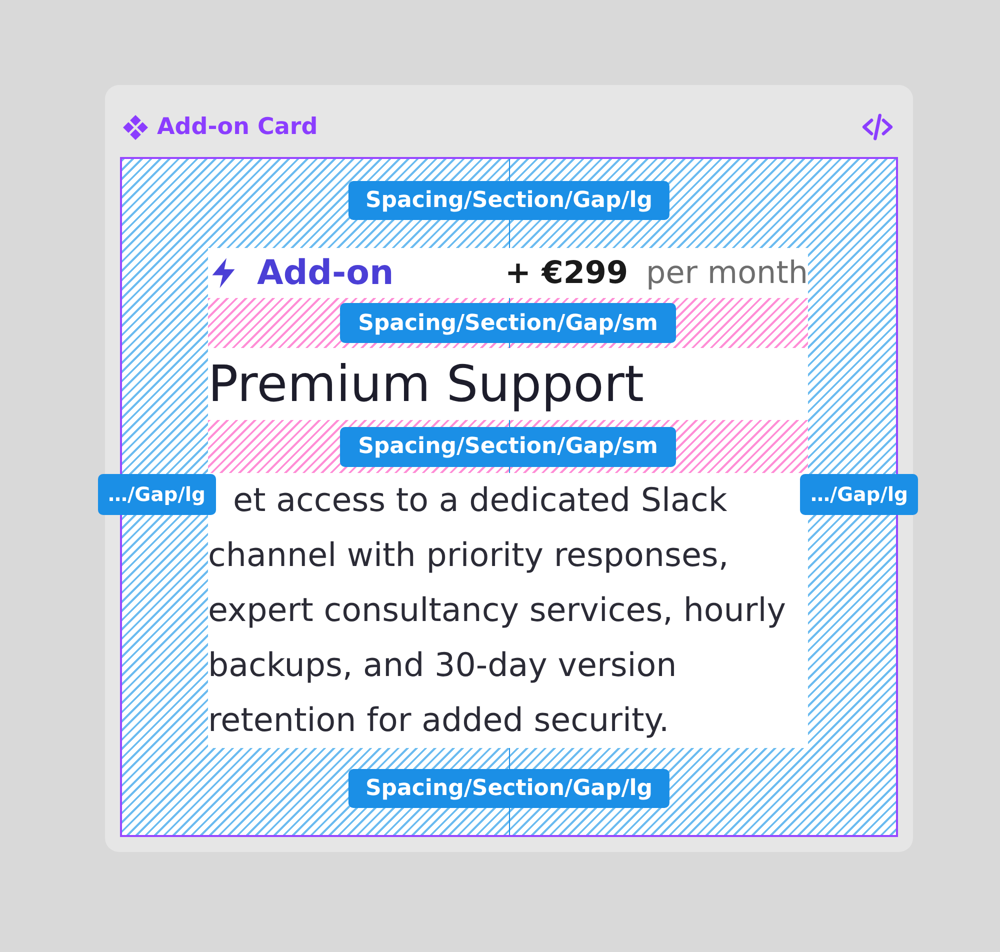 The image size is (1000, 952). What do you see at coordinates (566, 273) in the screenshot?
I see `price-text: + €299` at bounding box center [566, 273].